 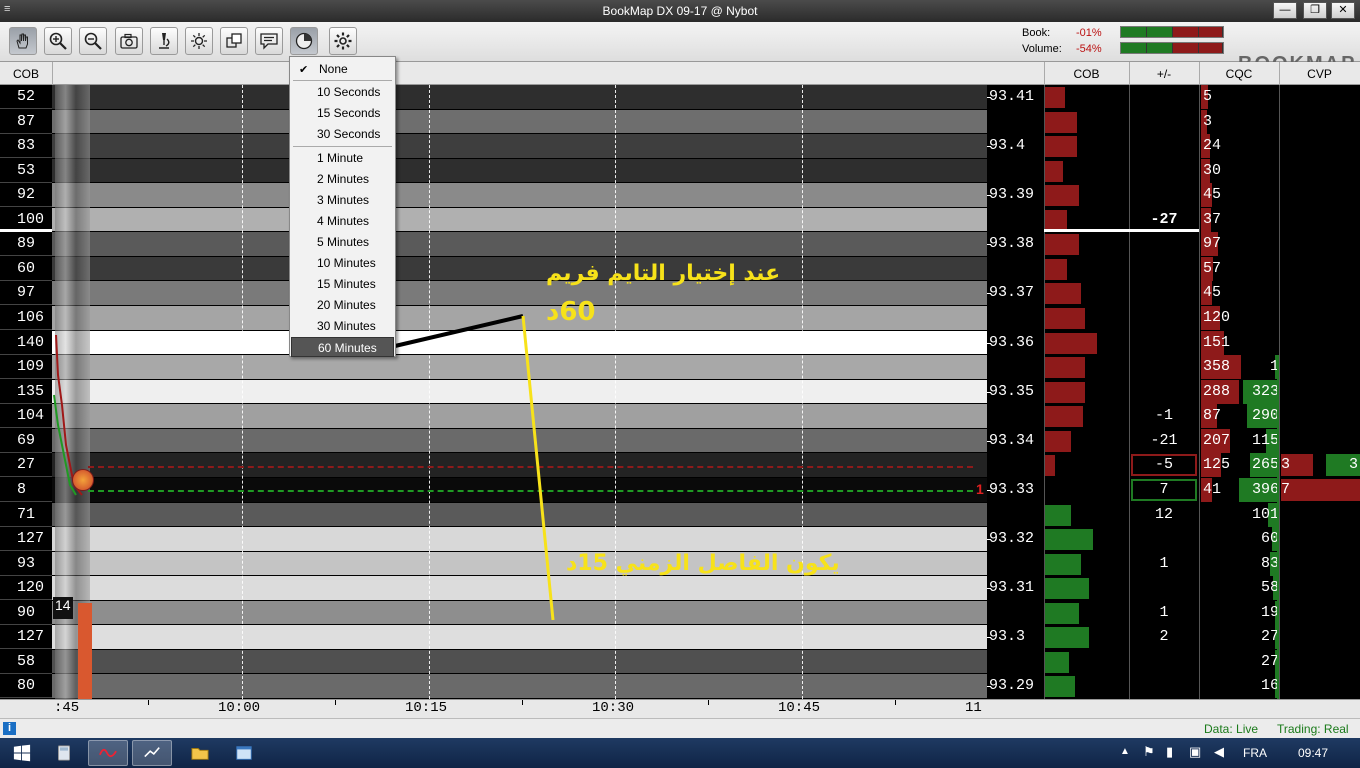 I want to click on left-cob-cell: 87, so click(x=26, y=122).